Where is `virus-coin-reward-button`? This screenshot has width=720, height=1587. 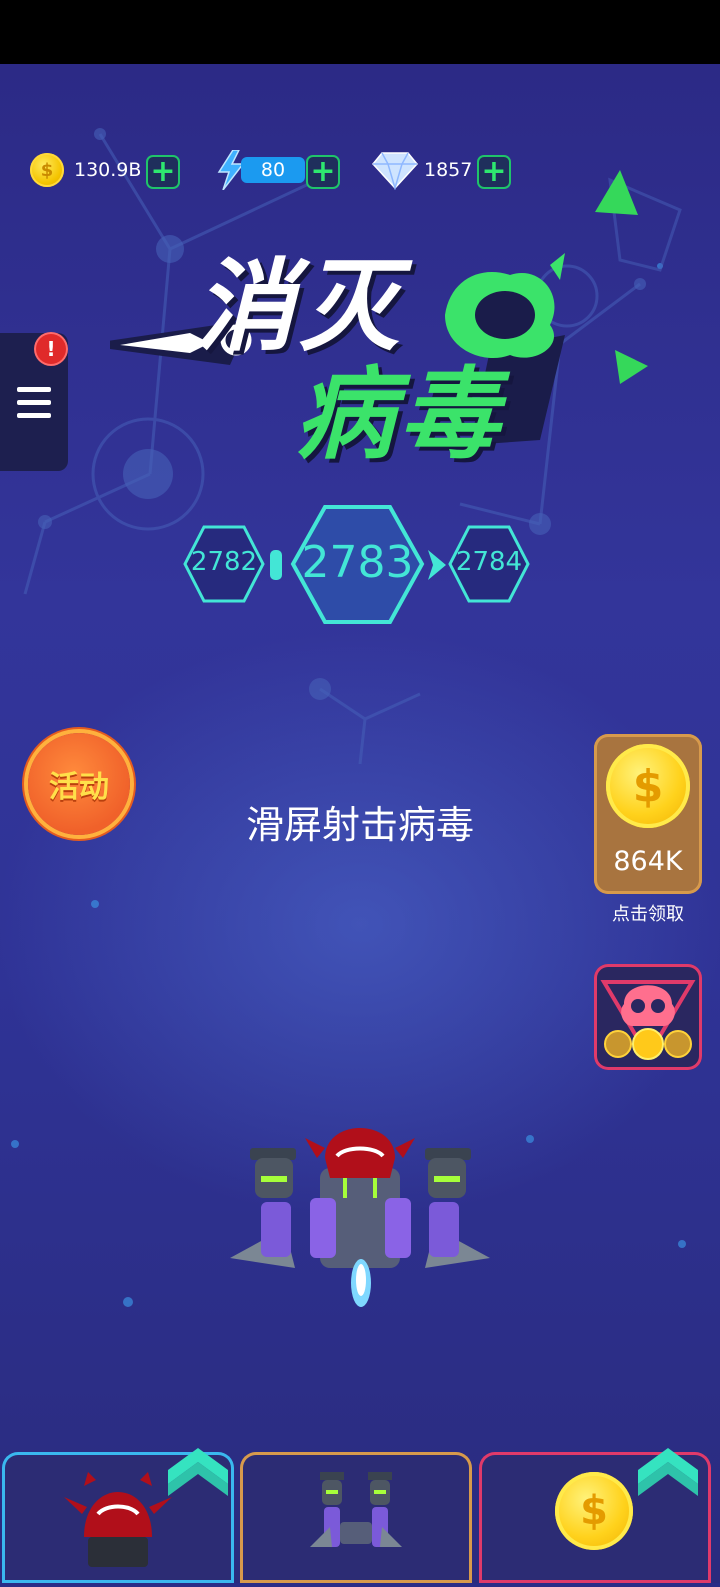
virus-coin-reward-button is located at coordinates (648, 1017).